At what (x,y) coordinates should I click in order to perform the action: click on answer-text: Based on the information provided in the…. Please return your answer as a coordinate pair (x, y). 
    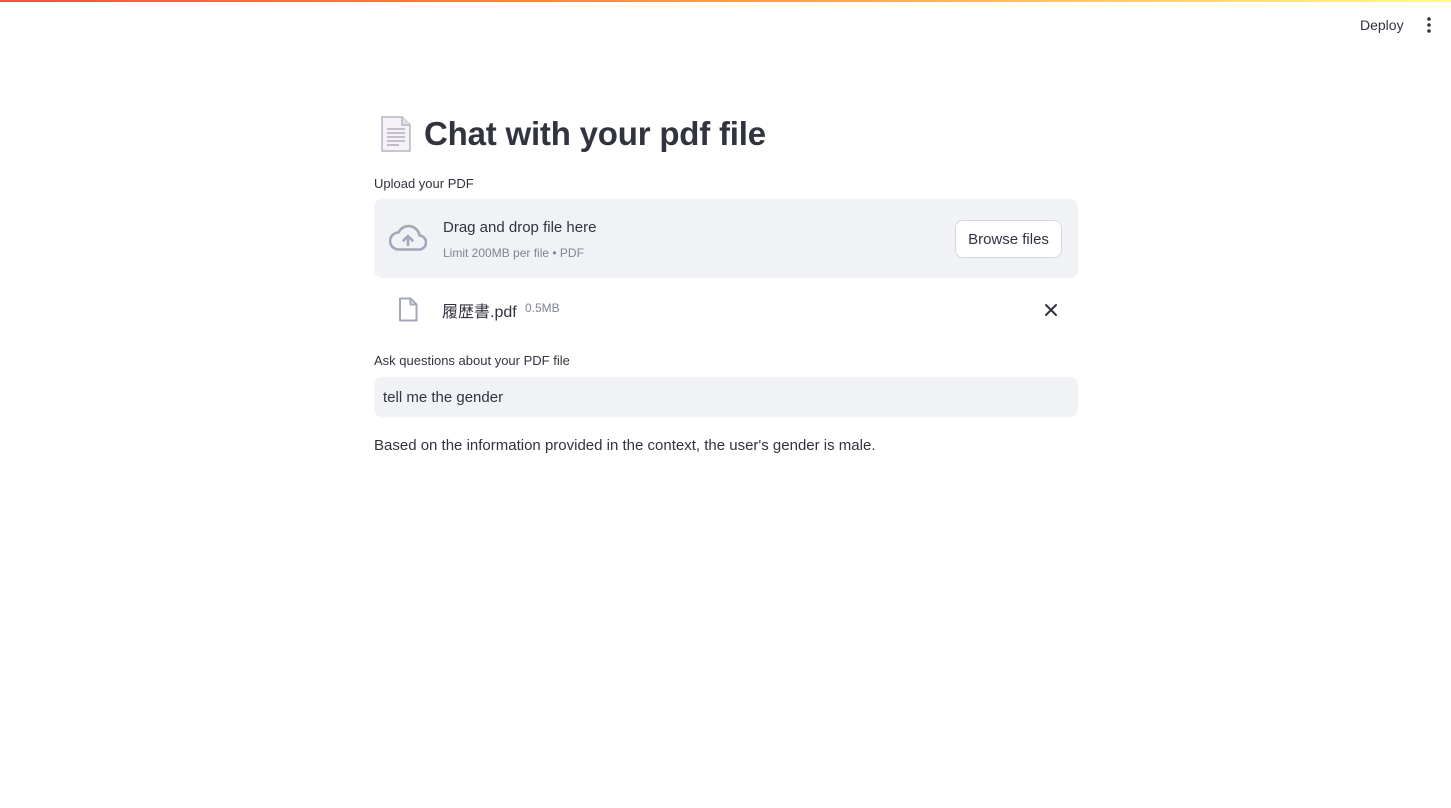
    Looking at the image, I should click on (625, 445).